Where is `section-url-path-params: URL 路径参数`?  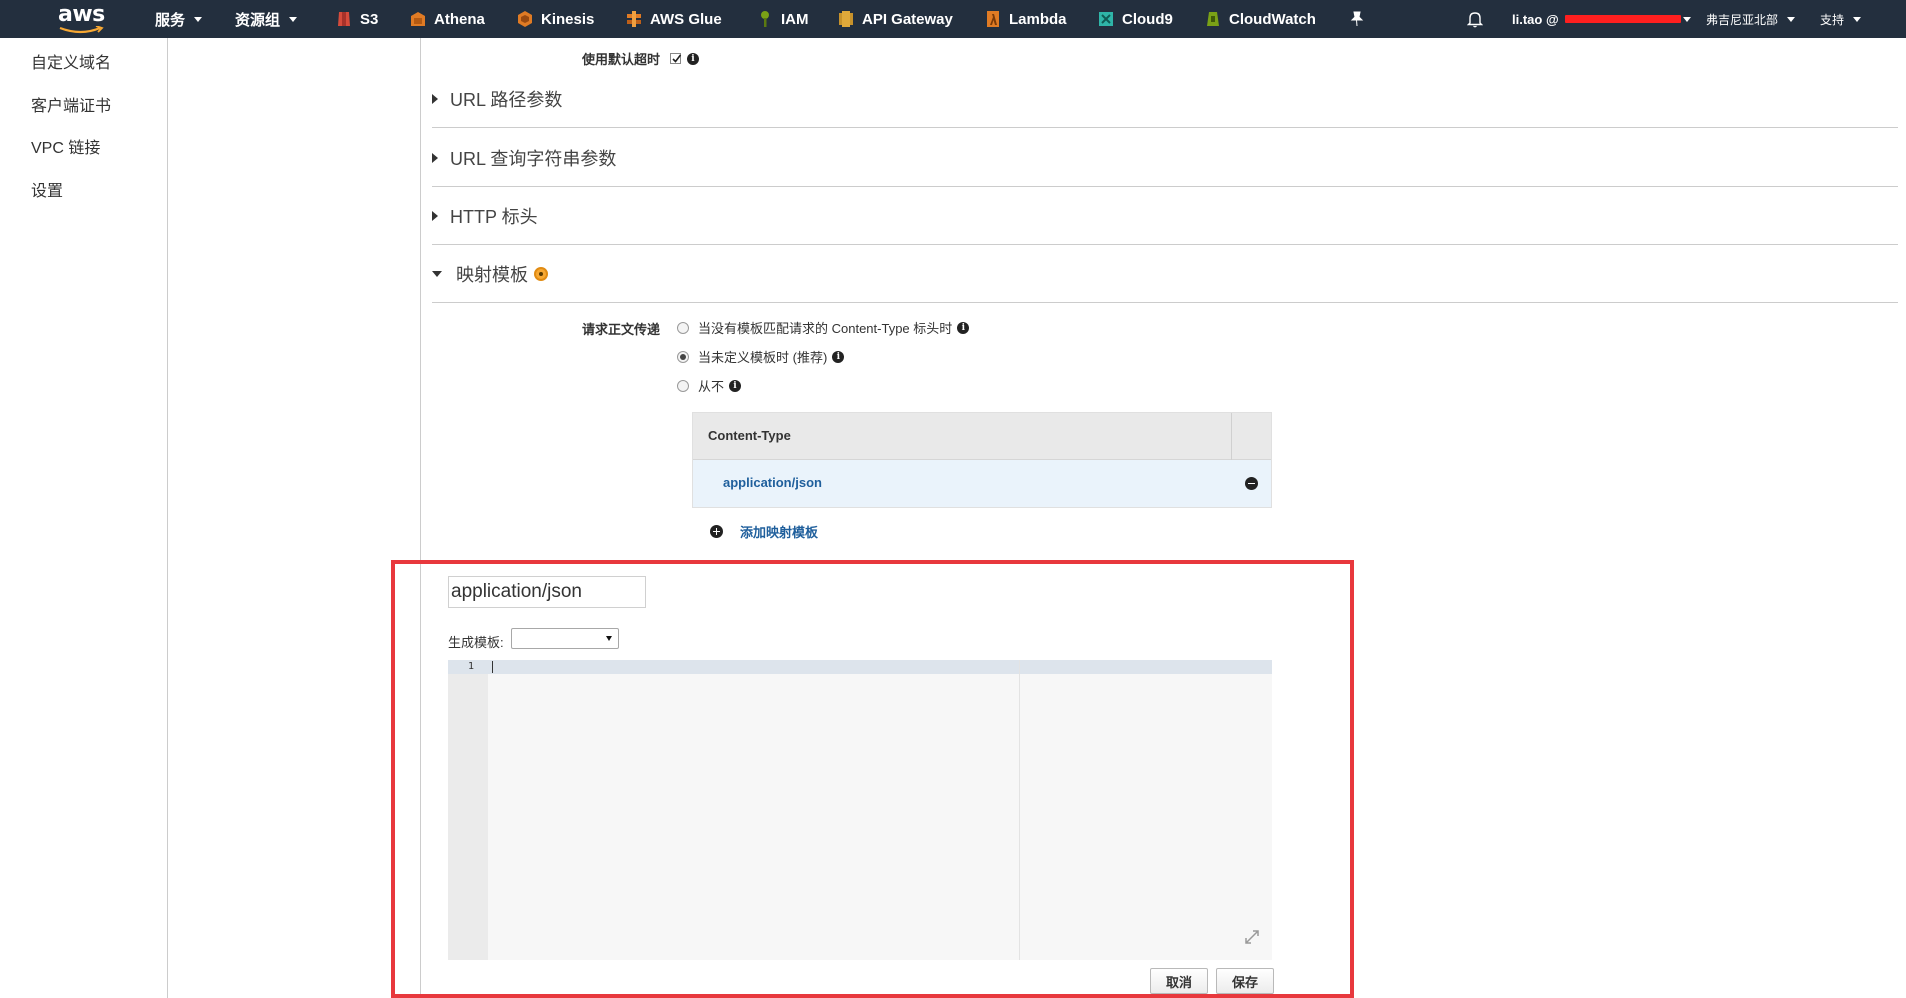
section-url-path-params: URL 路径参数 is located at coordinates (1165, 99).